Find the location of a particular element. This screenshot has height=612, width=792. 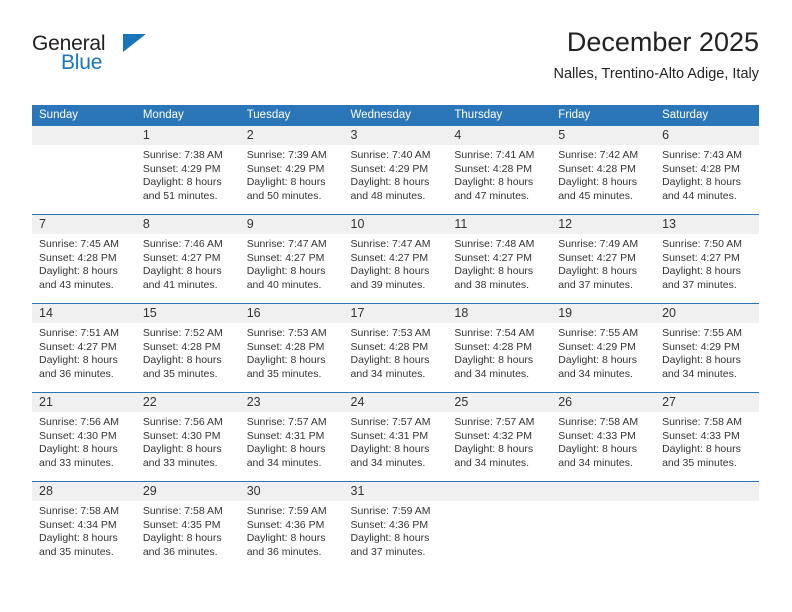

day-number: 17 is located at coordinates (395, 313).